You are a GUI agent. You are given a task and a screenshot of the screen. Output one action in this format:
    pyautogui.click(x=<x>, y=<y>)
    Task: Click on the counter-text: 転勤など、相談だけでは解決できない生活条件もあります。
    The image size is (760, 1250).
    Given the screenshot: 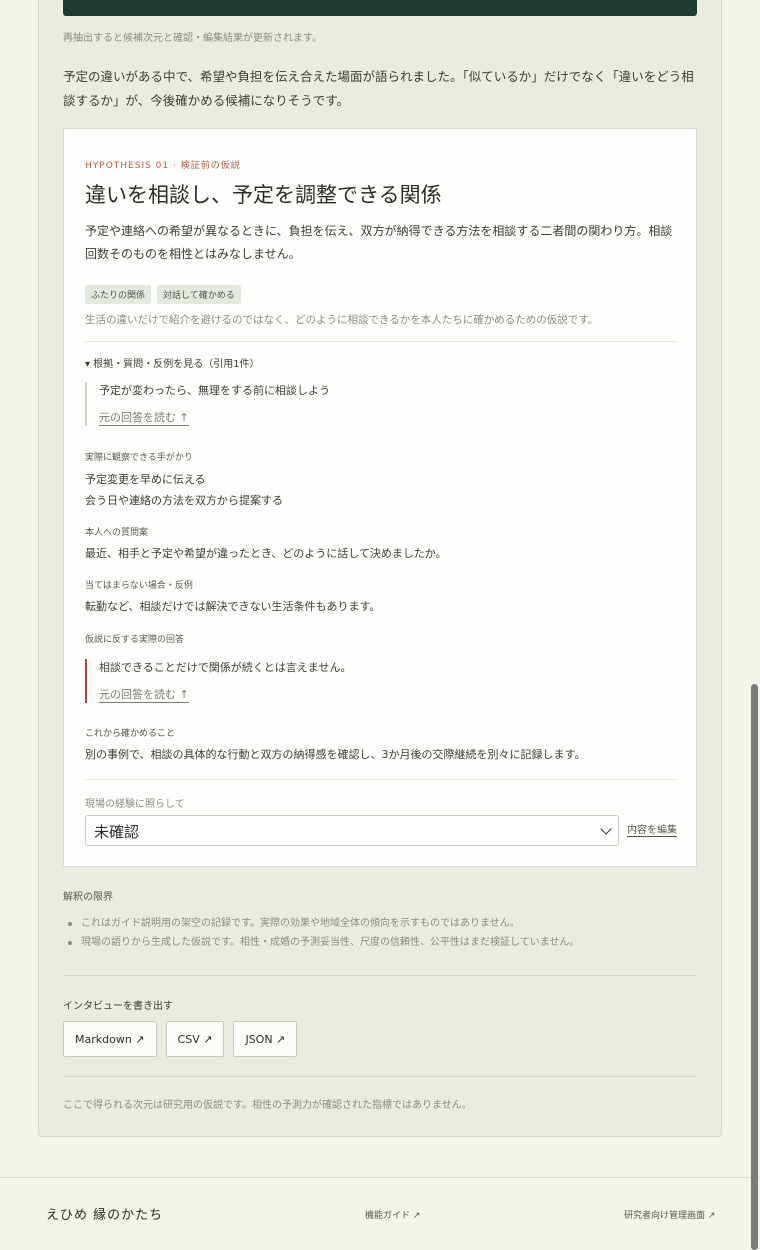 What is the action you would take?
    pyautogui.click(x=233, y=606)
    